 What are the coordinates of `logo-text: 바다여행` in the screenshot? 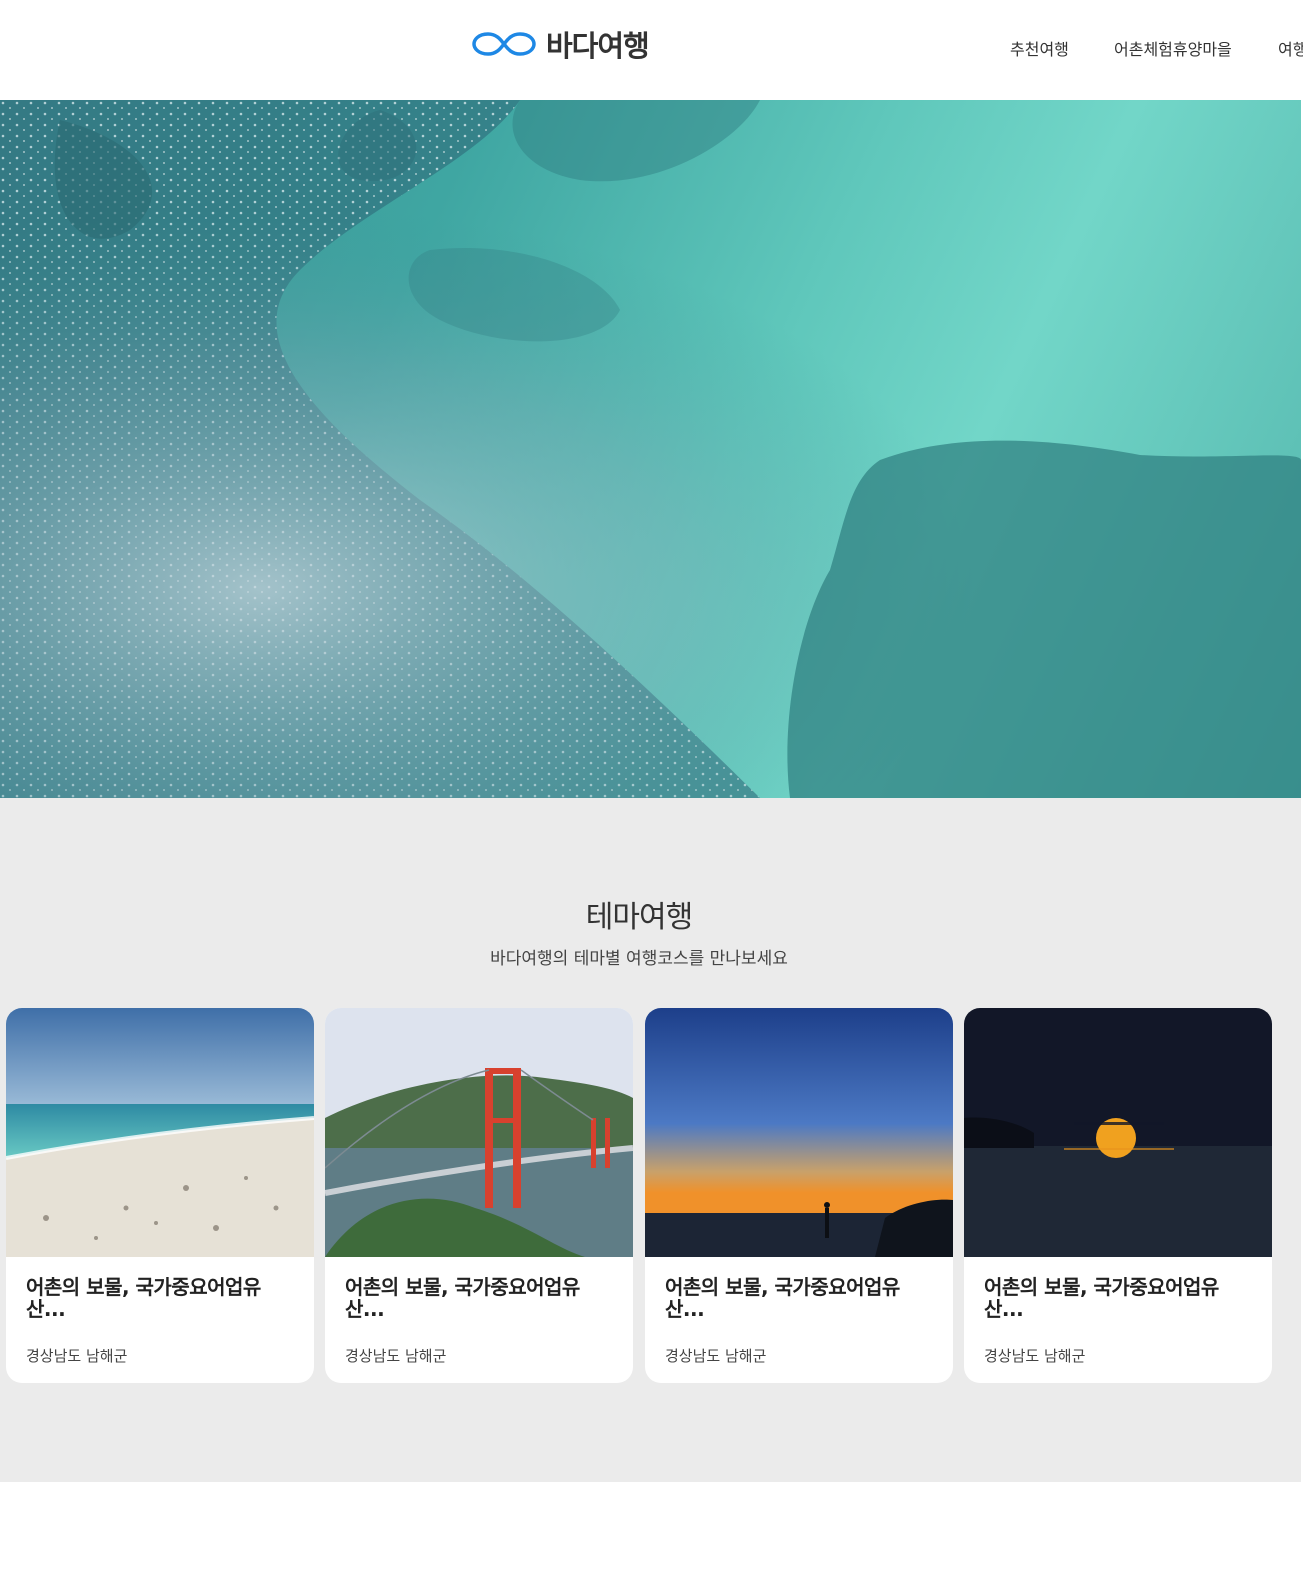 It's located at (598, 46).